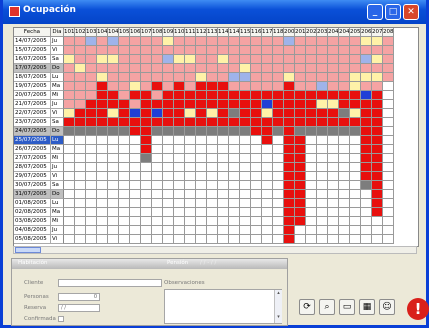 The height and width of the screenshot is (328, 429). I want to click on row-date: 28/07/2005, so click(32, 167).